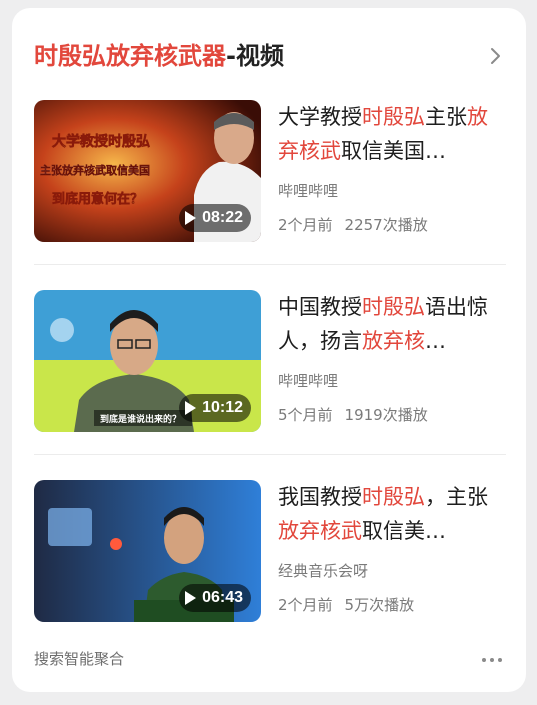  Describe the element at coordinates (215, 408) in the screenshot. I see `duration-badge: 10:12` at that location.